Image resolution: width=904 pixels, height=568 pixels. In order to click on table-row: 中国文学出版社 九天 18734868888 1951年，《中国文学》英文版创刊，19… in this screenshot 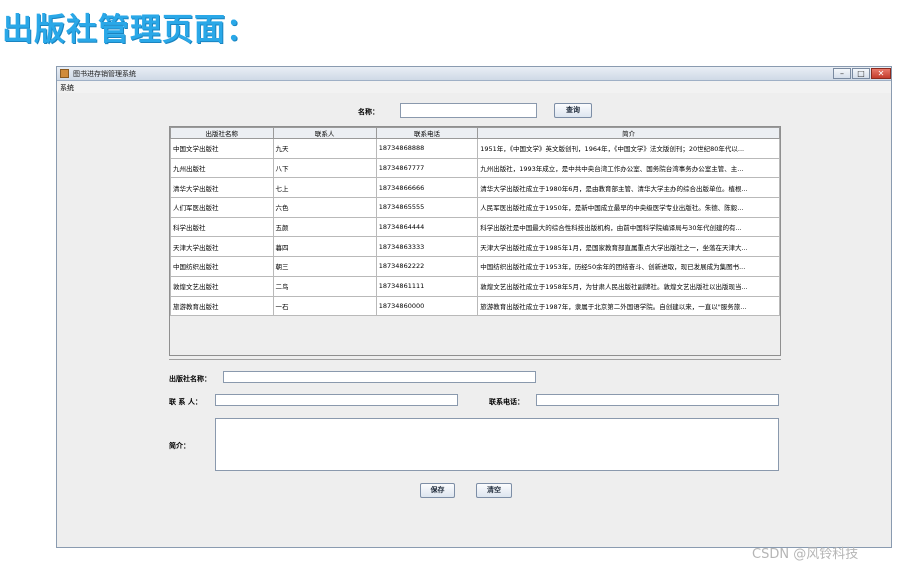, I will do `click(475, 148)`.